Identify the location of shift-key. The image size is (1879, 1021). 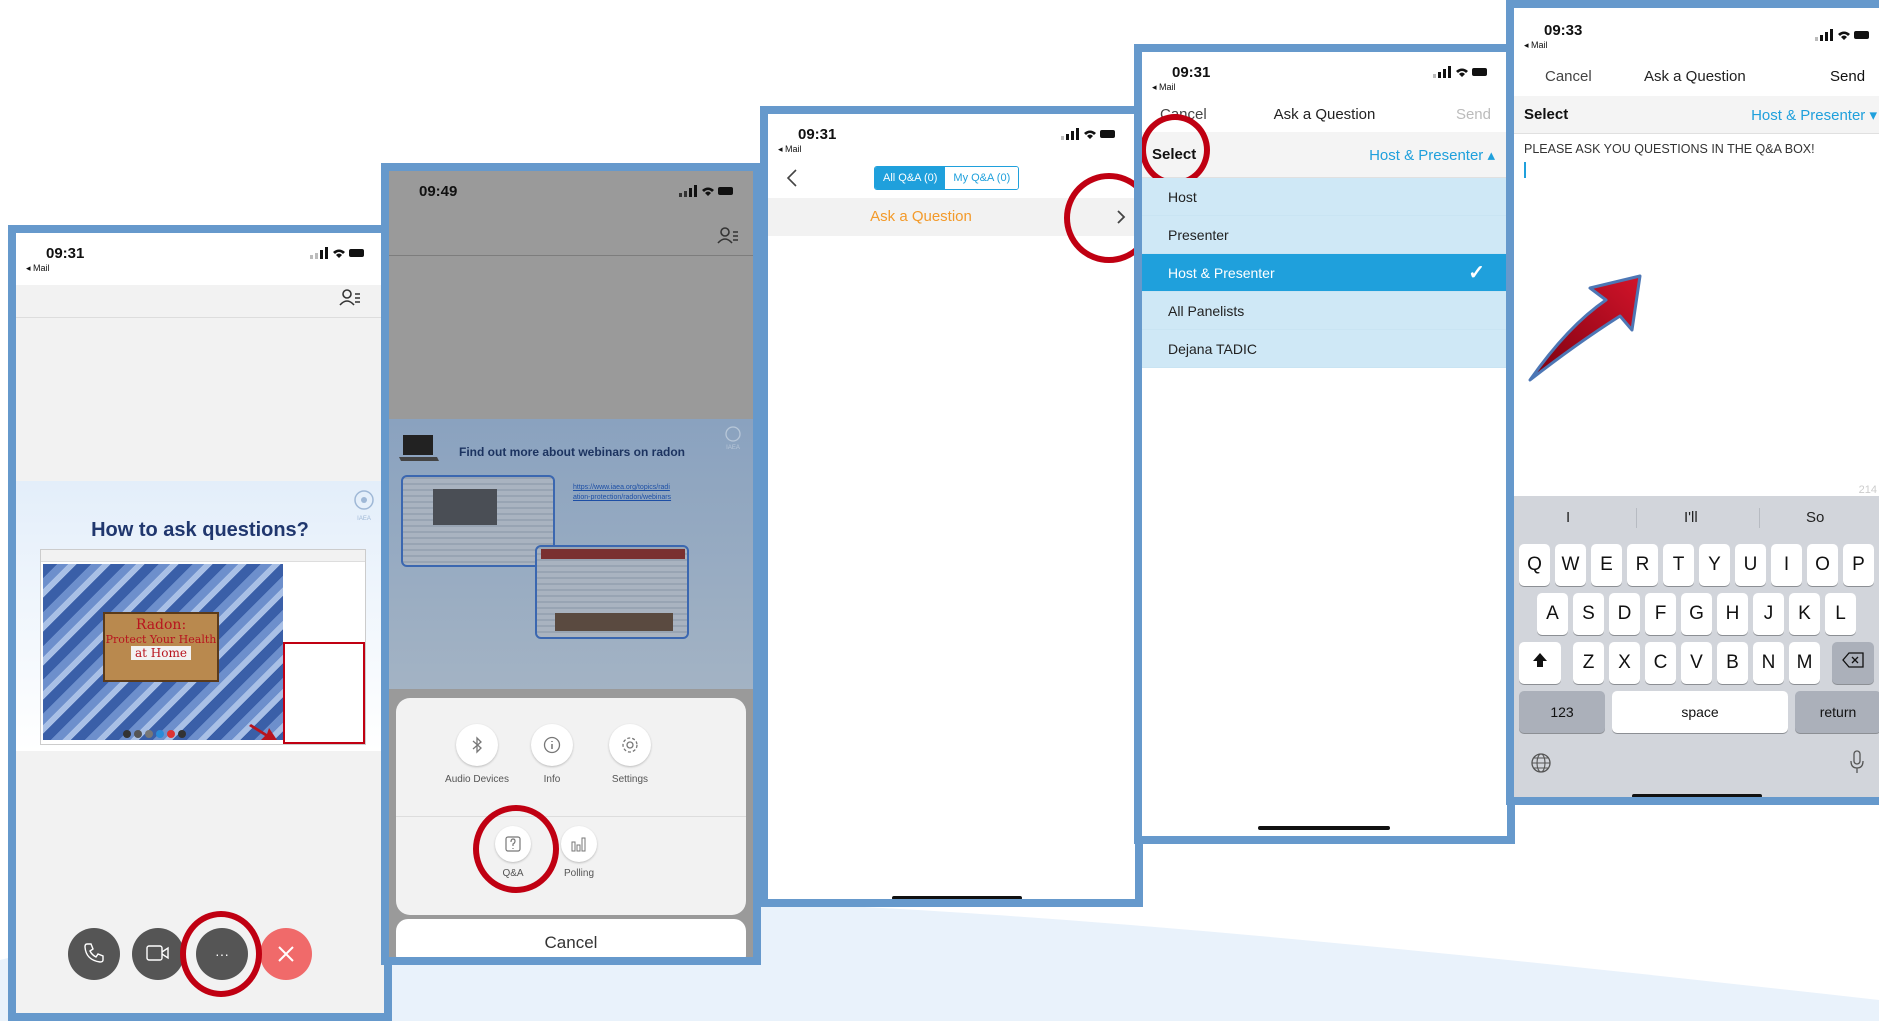
(1540, 663).